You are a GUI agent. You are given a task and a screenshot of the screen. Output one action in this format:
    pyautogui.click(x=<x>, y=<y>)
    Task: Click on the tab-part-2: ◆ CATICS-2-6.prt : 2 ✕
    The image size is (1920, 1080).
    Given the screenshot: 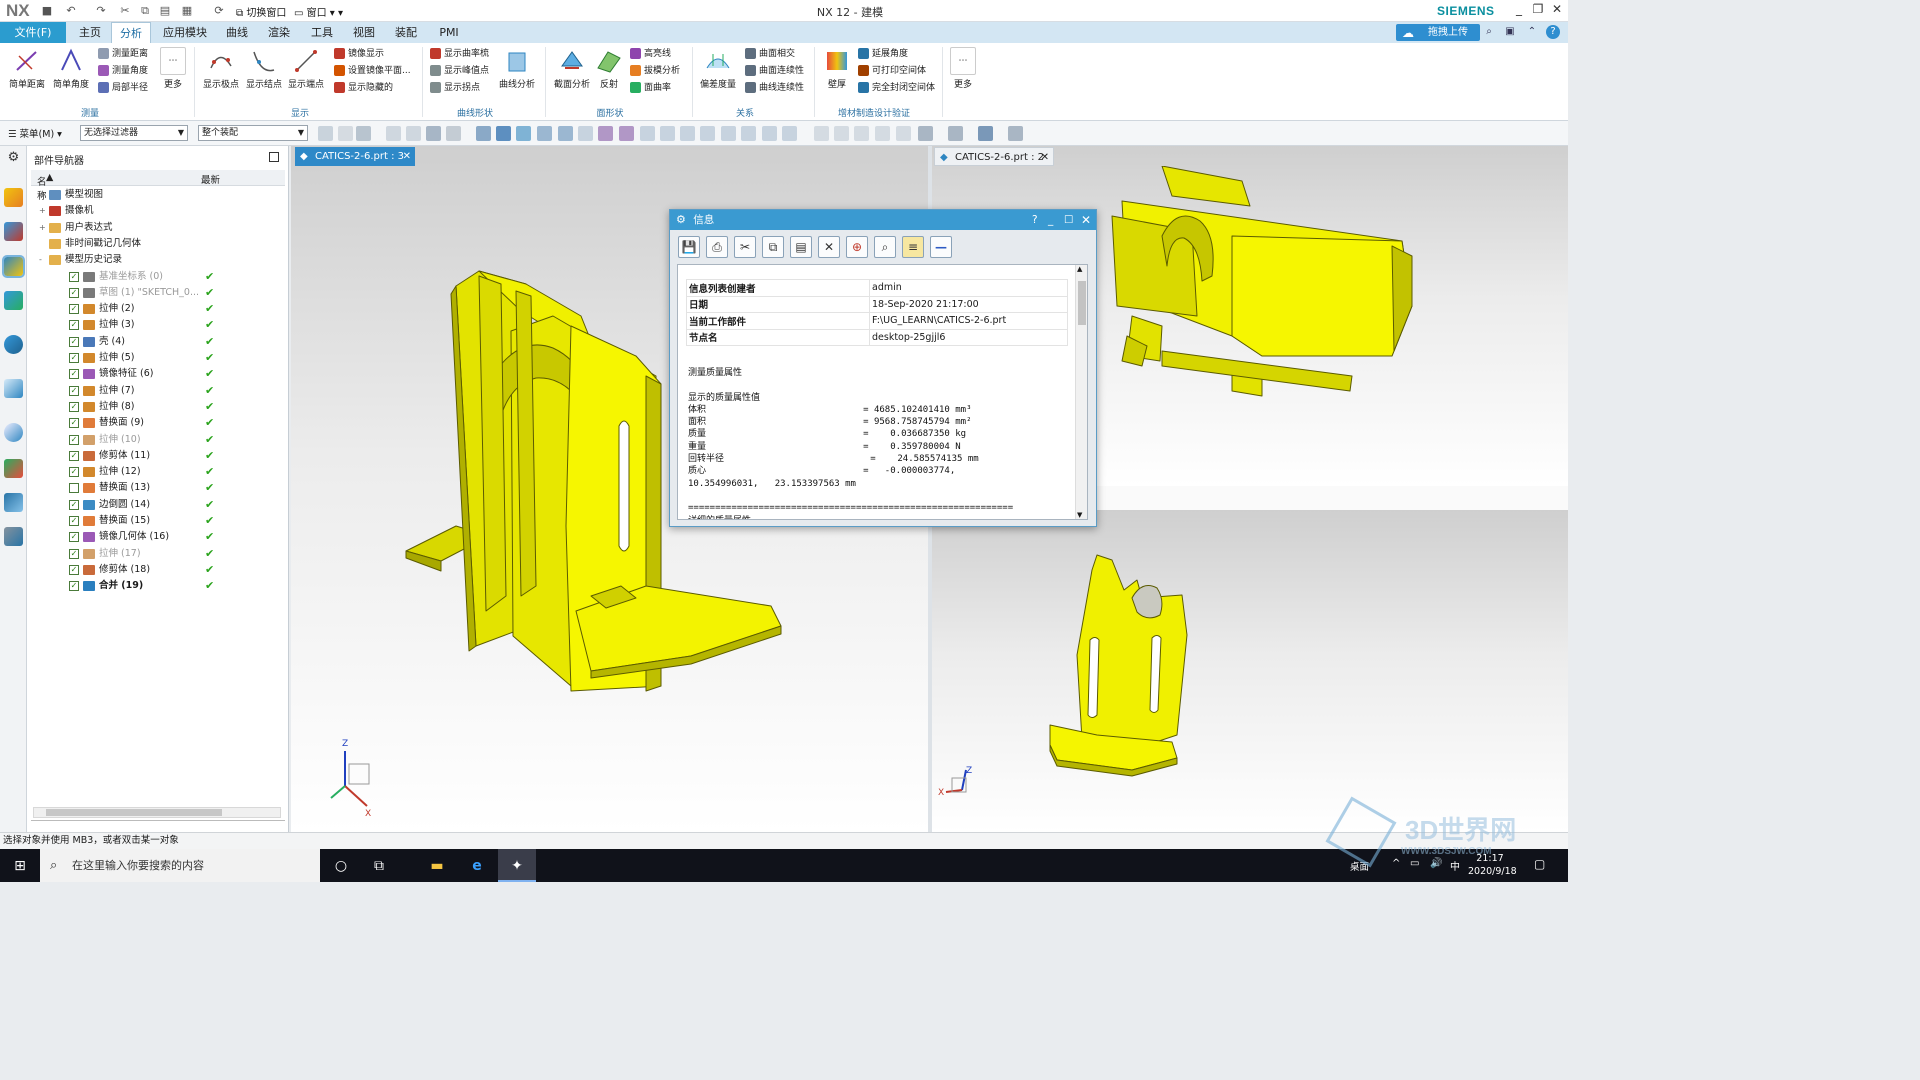 What is the action you would take?
    pyautogui.click(x=994, y=156)
    